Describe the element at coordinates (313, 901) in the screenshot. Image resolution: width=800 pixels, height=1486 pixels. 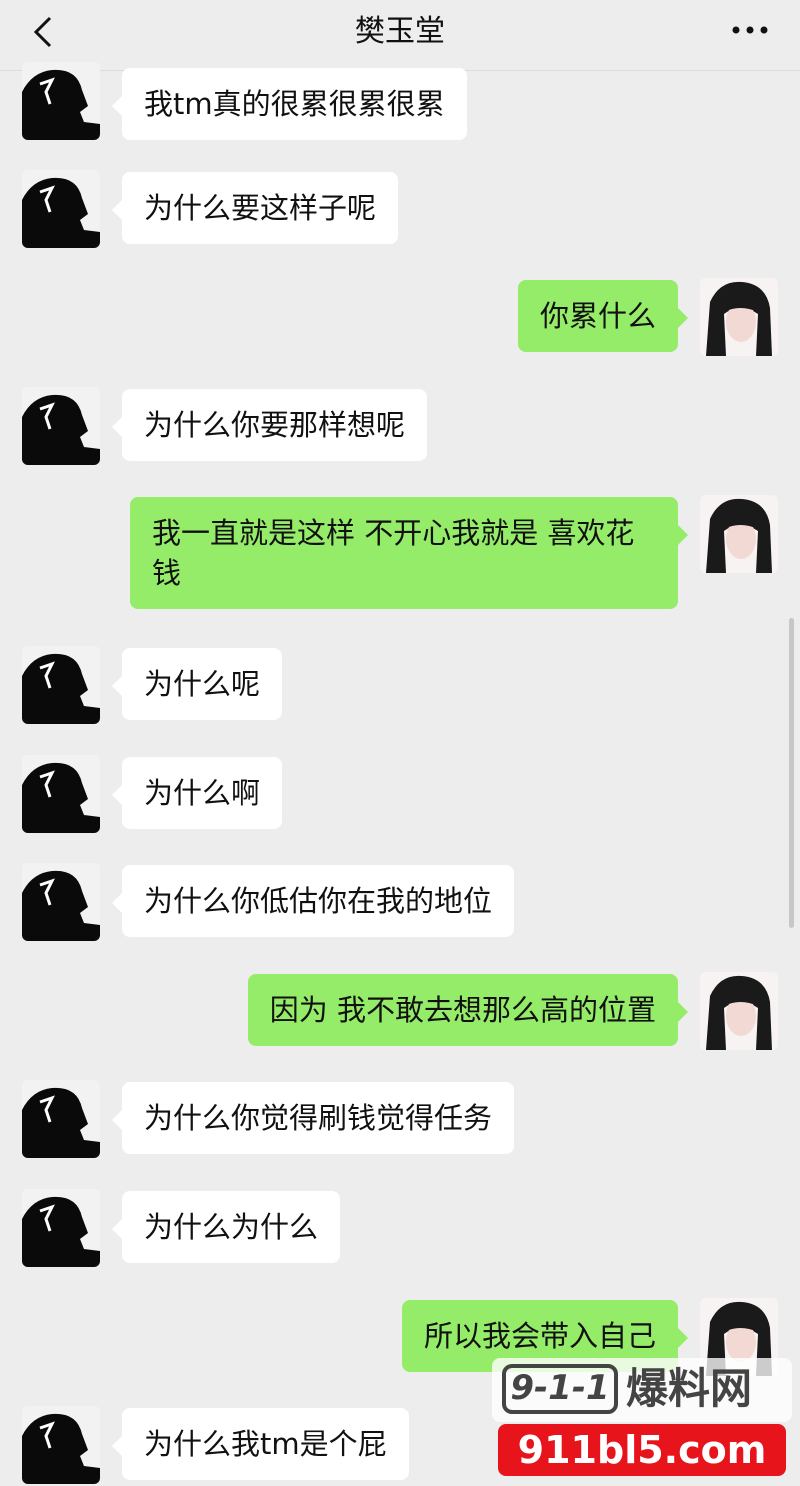
I see `message-bubble-received: 为什么你低估你在我的地位` at that location.